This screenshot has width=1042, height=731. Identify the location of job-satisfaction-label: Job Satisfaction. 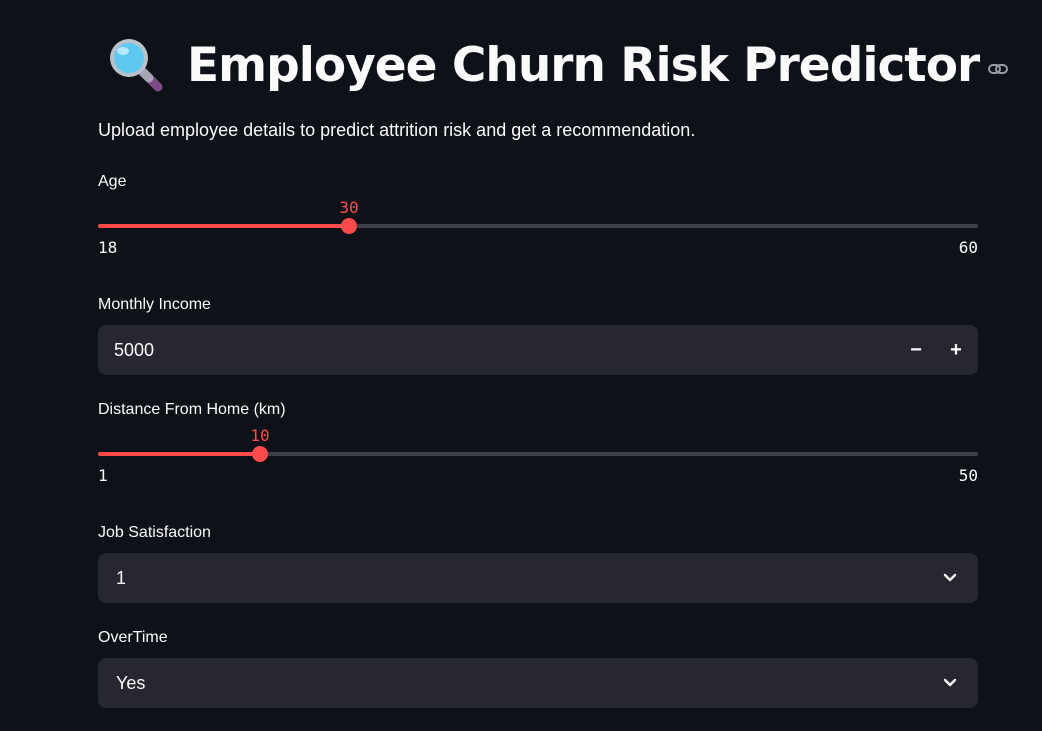
(154, 532).